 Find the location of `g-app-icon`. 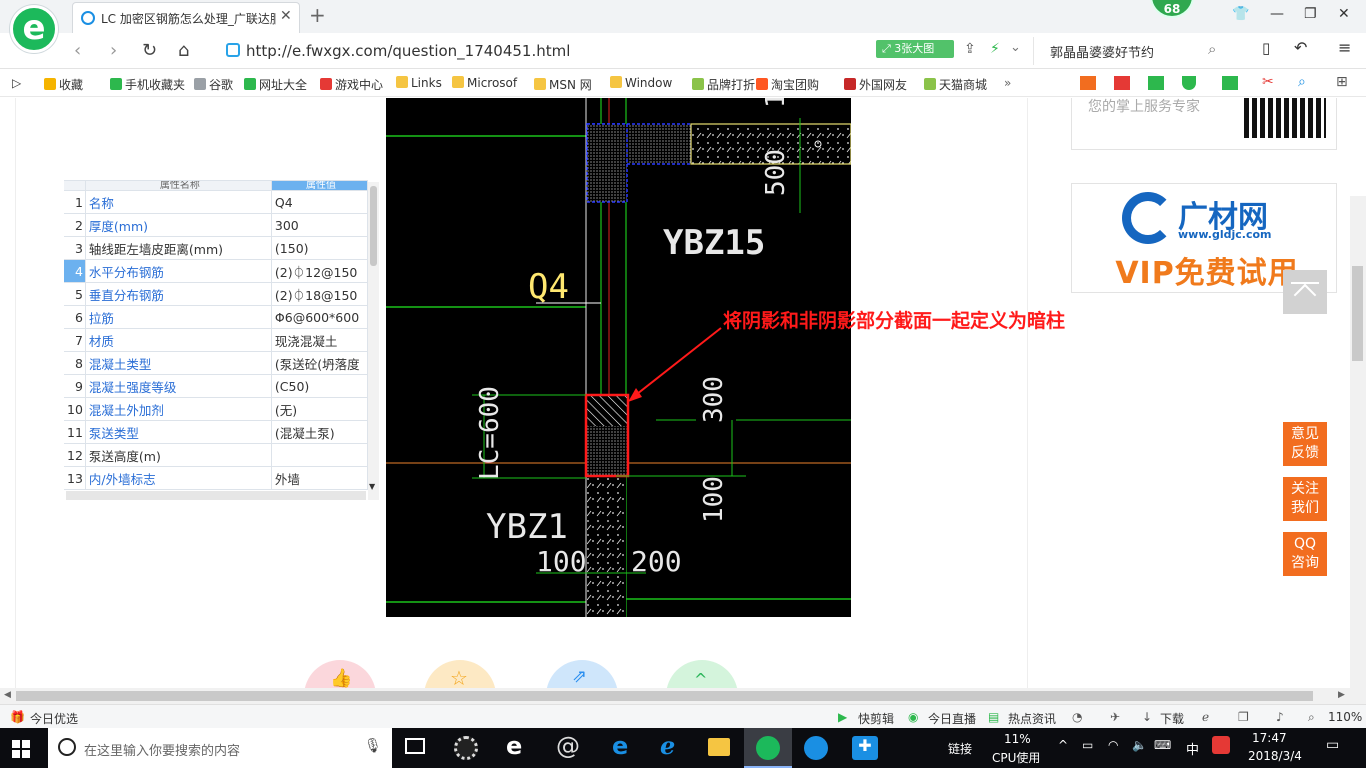

g-app-icon is located at coordinates (816, 748).